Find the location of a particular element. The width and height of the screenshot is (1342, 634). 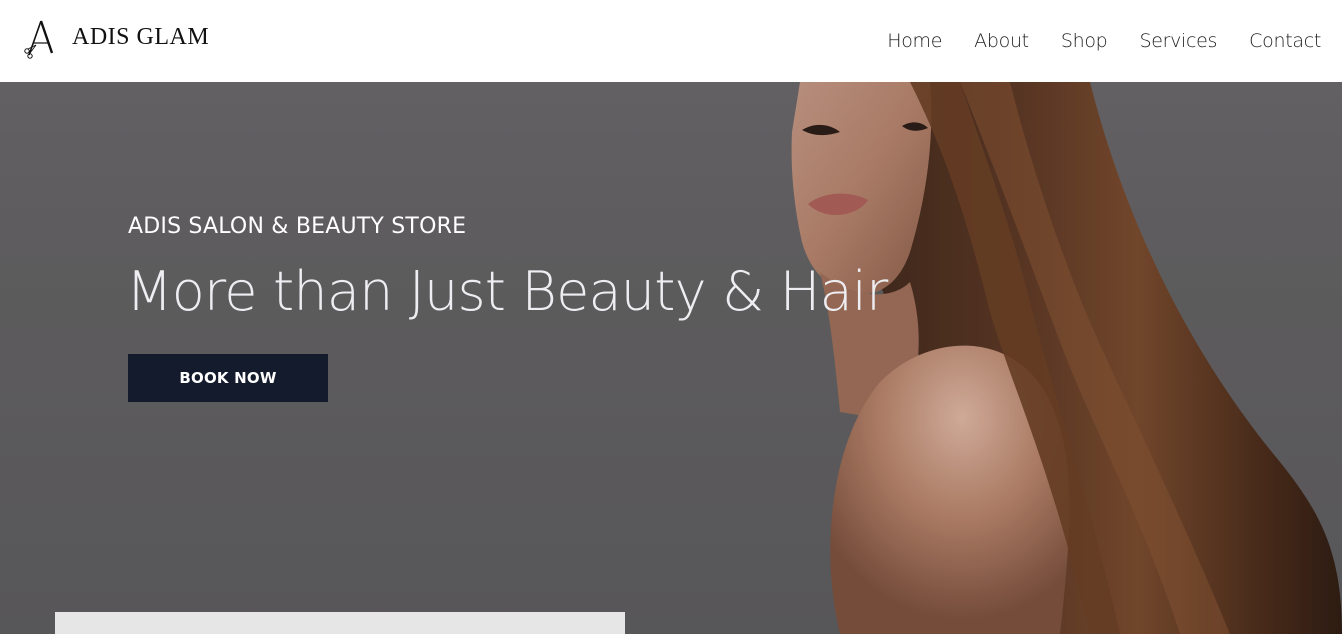

main-nav: Home About Shop Services Contact is located at coordinates (1098, 41).